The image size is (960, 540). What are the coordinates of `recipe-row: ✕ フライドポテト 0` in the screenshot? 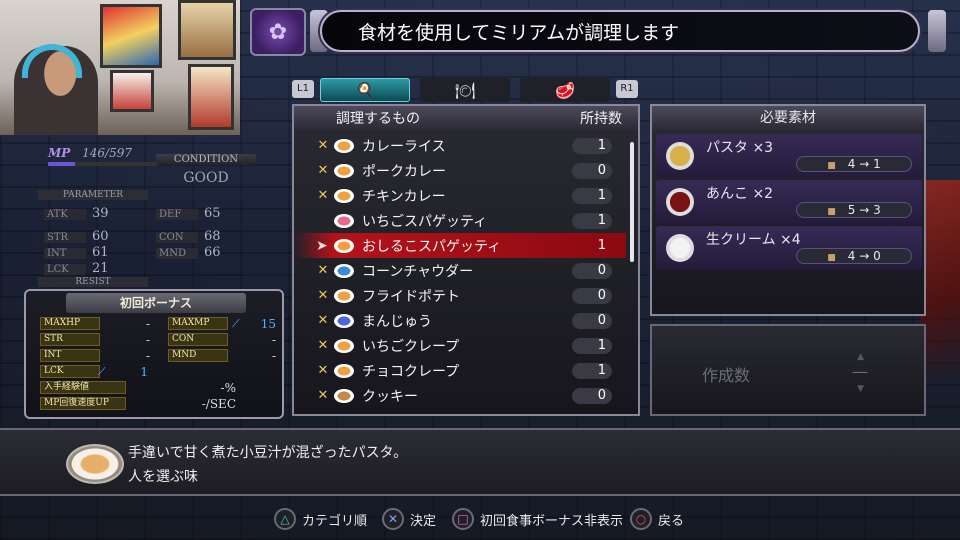 It's located at (460, 295).